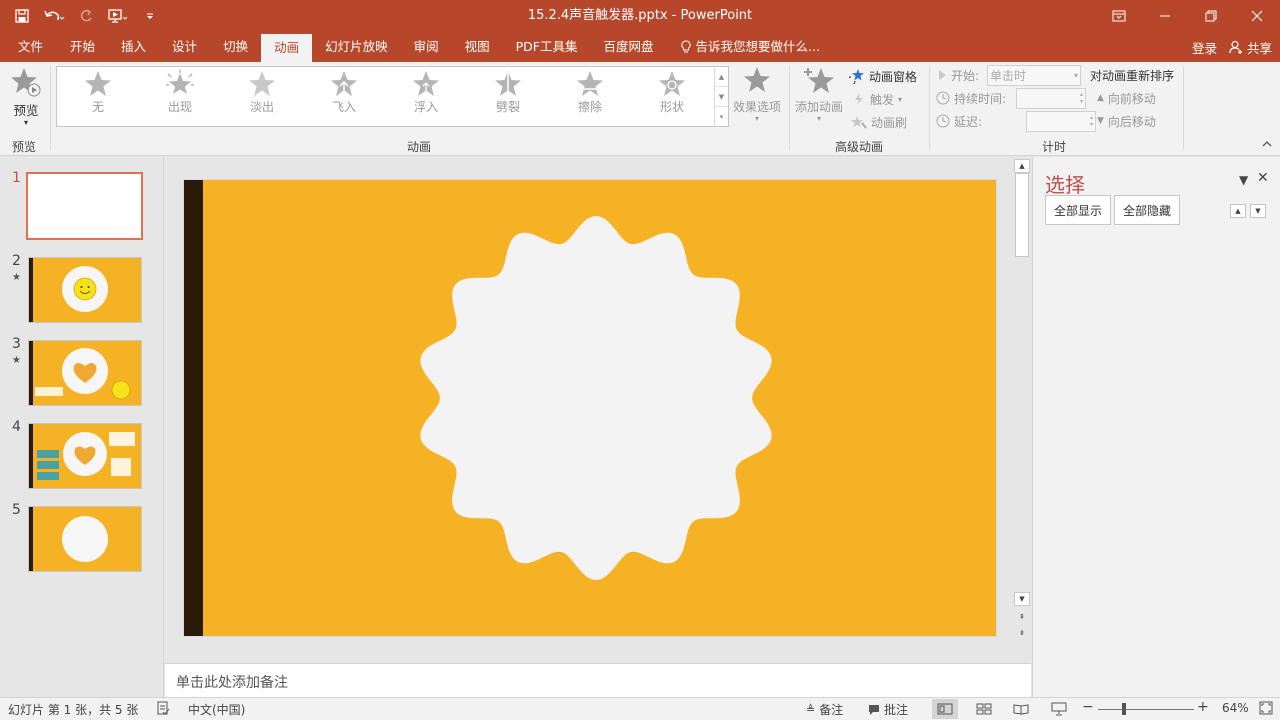 The image size is (1280, 720). What do you see at coordinates (1235, 708) in the screenshot?
I see `zoom-level: 64%` at bounding box center [1235, 708].